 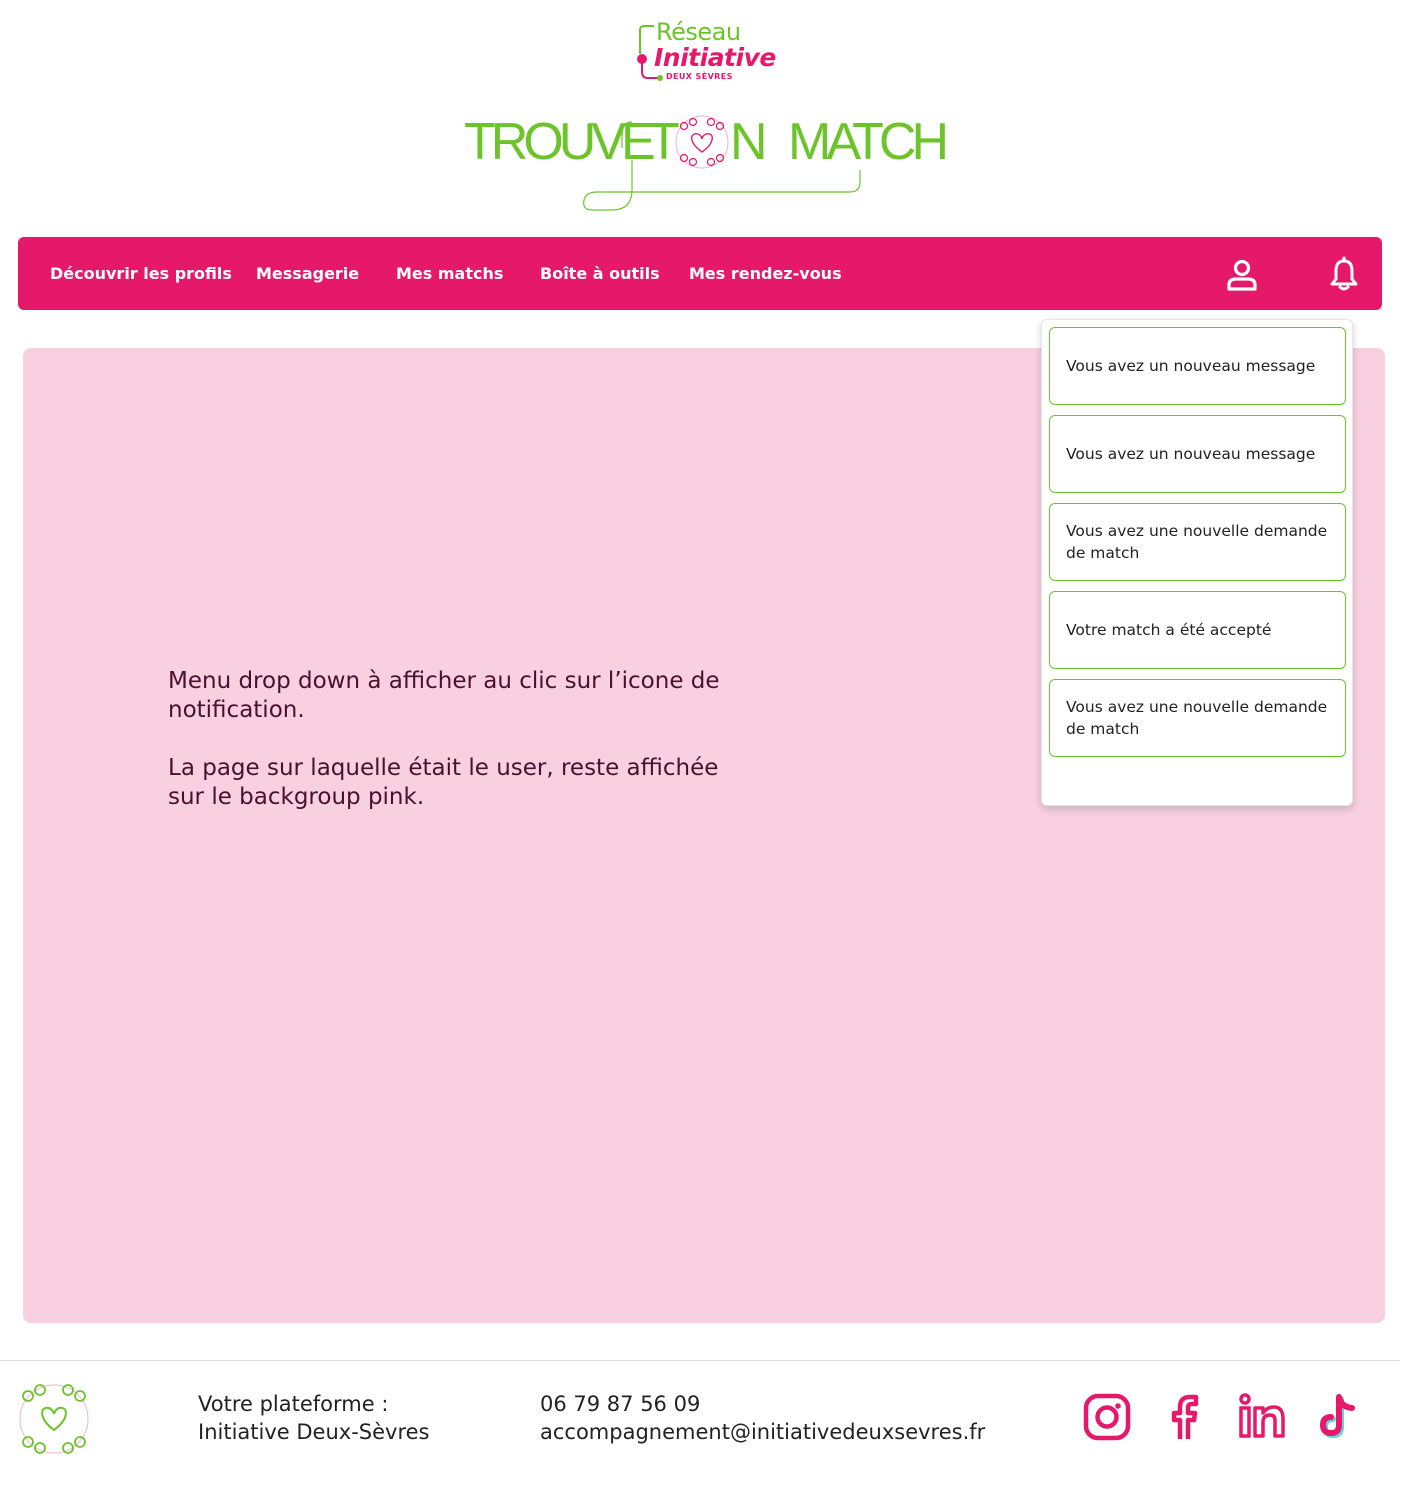 I want to click on nav-item-decouvrir-profils: Découvrir les profils, so click(x=141, y=273).